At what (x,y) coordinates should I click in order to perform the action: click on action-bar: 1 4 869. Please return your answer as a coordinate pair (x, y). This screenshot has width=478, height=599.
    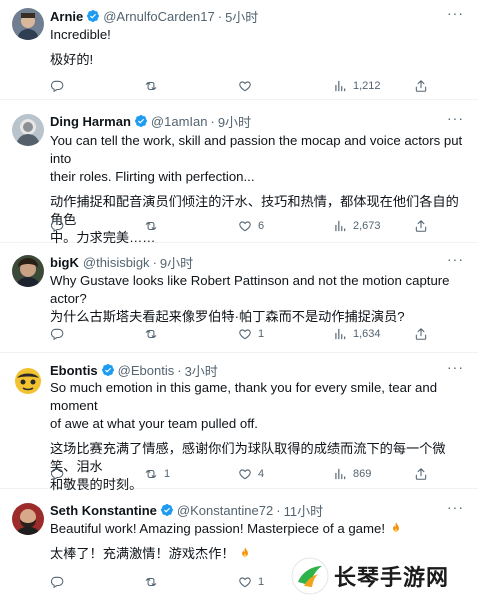
    Looking at the image, I should click on (240, 474).